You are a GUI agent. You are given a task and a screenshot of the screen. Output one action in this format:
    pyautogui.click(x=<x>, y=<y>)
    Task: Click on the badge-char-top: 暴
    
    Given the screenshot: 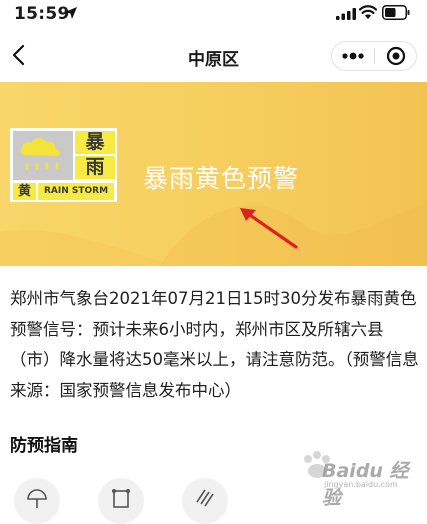 What is the action you would take?
    pyautogui.click(x=95, y=142)
    